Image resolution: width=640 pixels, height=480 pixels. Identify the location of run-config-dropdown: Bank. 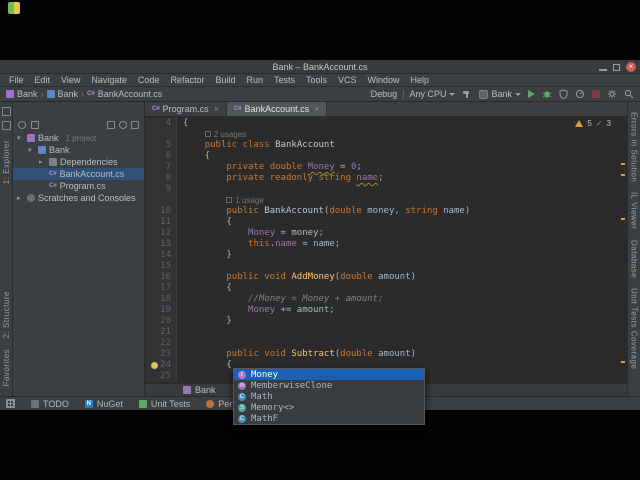
(500, 94).